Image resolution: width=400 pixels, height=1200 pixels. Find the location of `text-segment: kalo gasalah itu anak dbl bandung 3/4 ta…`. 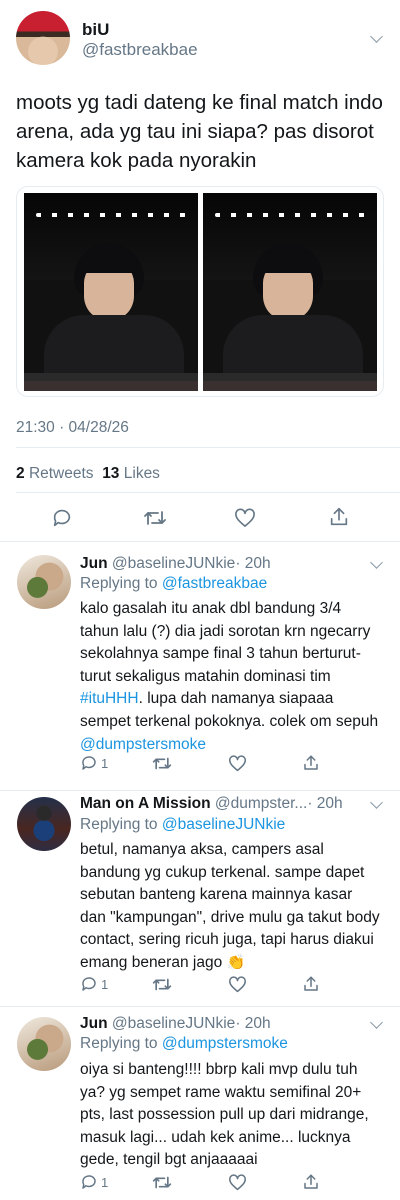

text-segment: kalo gasalah itu anak dbl bandung 3/4 ta… is located at coordinates (225, 642).